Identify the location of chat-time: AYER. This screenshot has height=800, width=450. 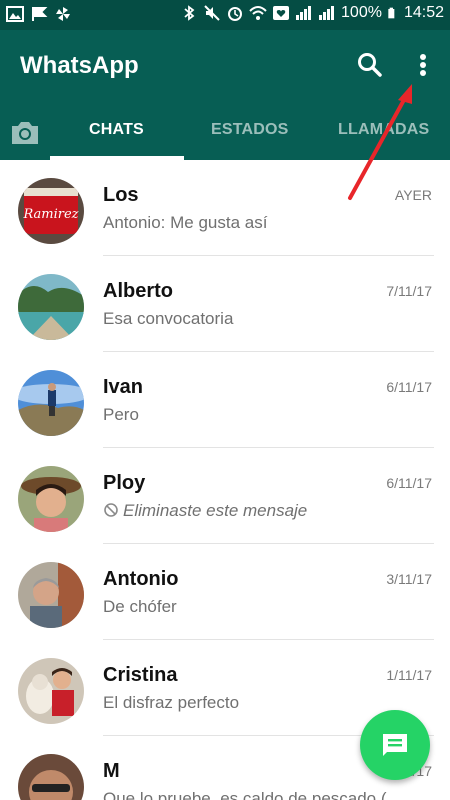
(413, 195).